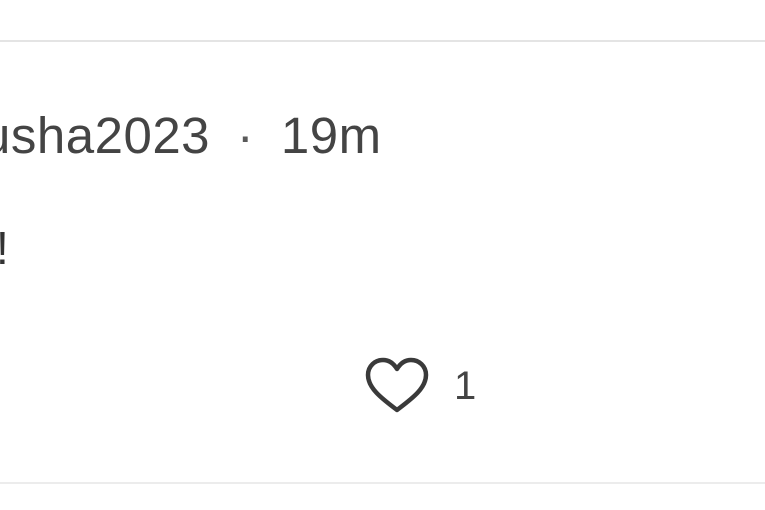 The image size is (765, 510). What do you see at coordinates (465, 386) in the screenshot?
I see `like-count: 1` at bounding box center [465, 386].